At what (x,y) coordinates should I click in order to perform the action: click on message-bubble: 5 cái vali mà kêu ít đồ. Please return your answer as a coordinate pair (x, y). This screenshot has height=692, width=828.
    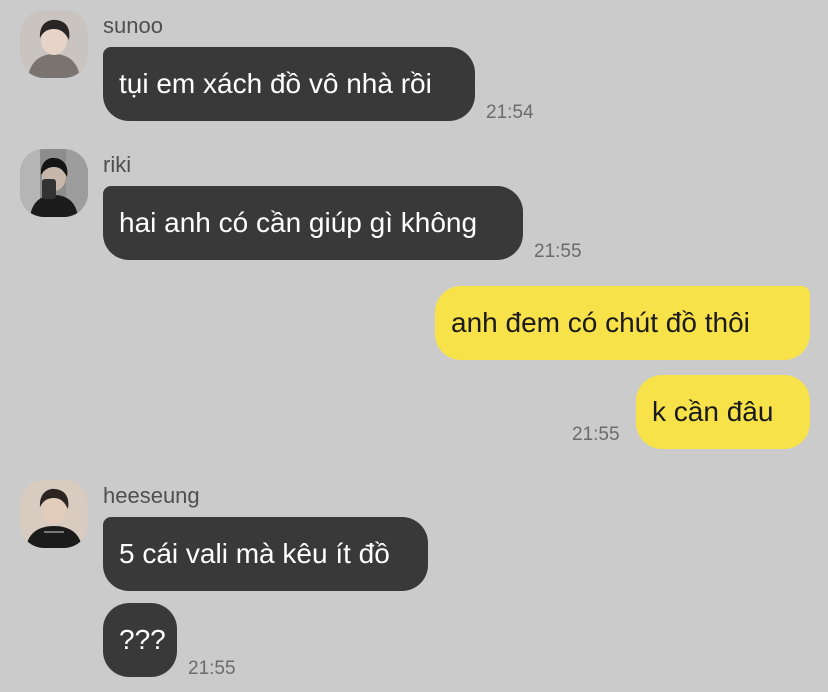
    Looking at the image, I should click on (265, 554).